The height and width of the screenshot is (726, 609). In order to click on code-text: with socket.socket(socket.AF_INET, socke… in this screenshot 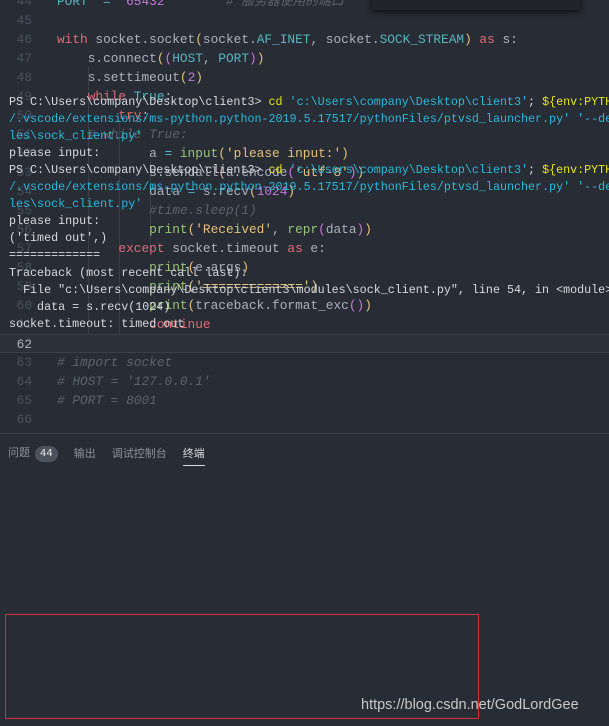, I will do `click(287, 39)`.